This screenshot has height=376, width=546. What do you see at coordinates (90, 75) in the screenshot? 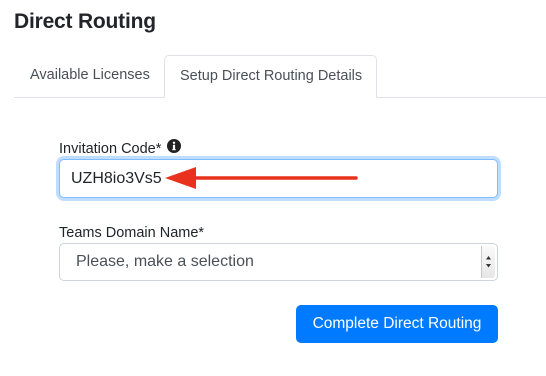
I see `tab-available-licenses: Available Licenses` at bounding box center [90, 75].